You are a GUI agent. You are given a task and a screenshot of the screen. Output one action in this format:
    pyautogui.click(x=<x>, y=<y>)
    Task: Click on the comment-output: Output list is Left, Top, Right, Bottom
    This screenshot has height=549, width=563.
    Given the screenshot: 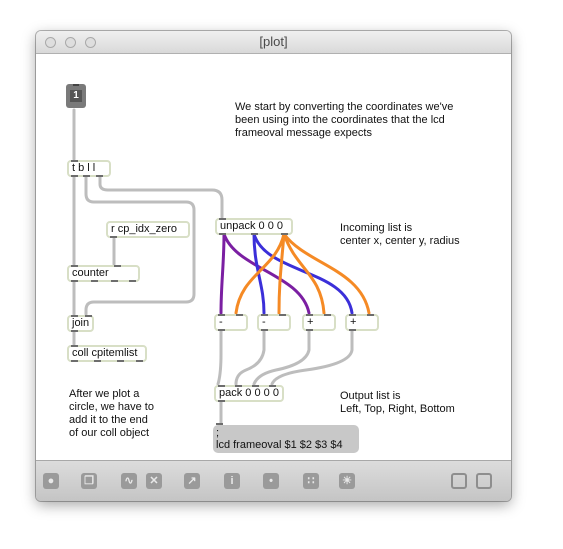 What is the action you would take?
    pyautogui.click(x=397, y=402)
    